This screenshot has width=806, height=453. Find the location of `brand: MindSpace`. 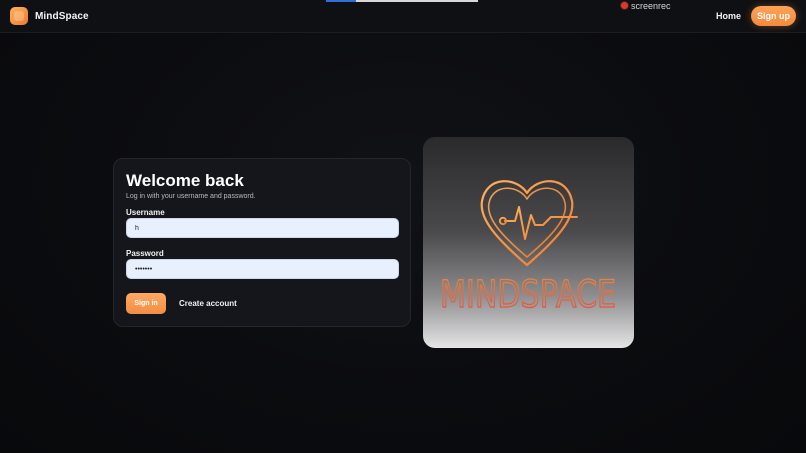

brand: MindSpace is located at coordinates (49, 16).